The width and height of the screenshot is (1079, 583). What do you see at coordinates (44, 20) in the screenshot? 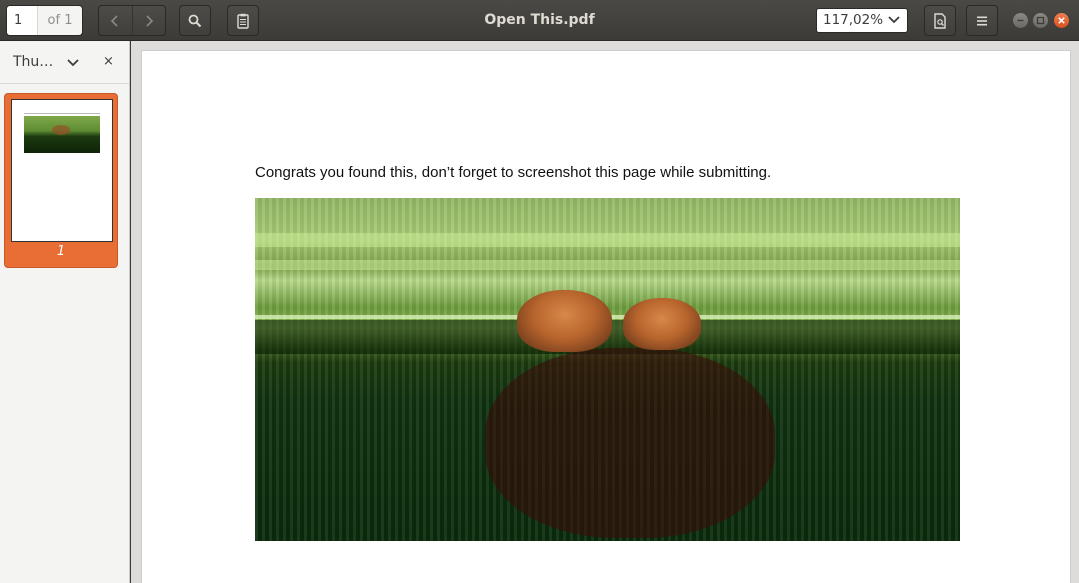
I see `page-number-entry: 1 of 1` at bounding box center [44, 20].